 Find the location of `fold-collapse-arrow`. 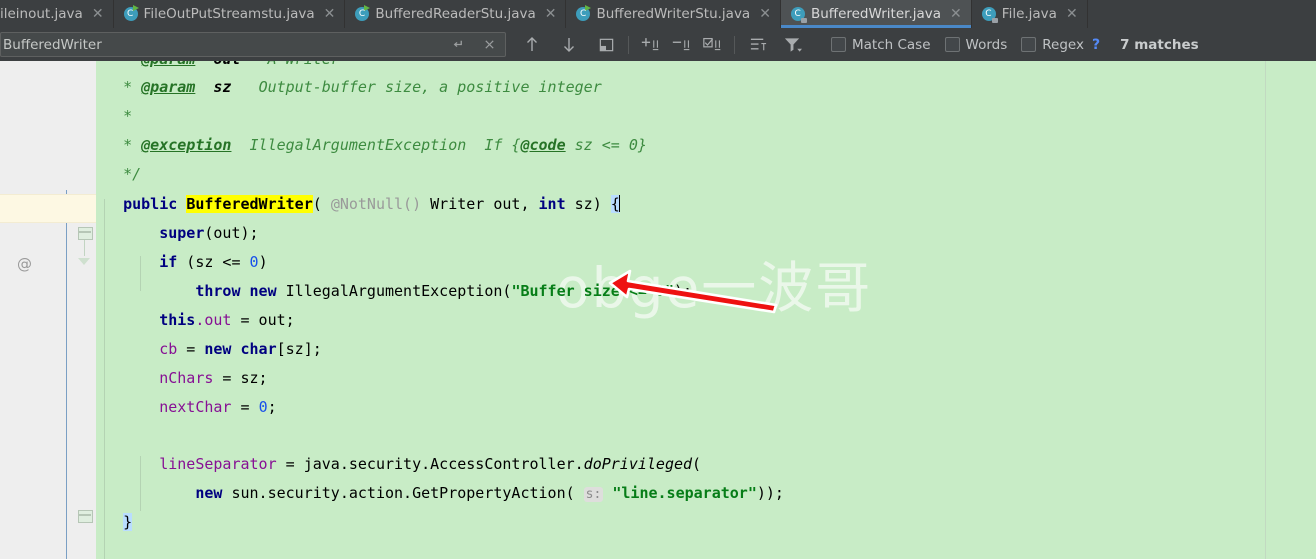

fold-collapse-arrow is located at coordinates (84, 261).